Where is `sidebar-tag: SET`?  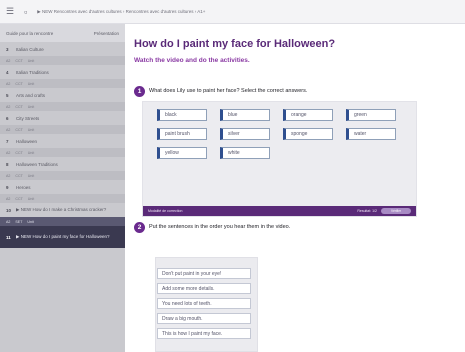
sidebar-tag: SET is located at coordinates (19, 221).